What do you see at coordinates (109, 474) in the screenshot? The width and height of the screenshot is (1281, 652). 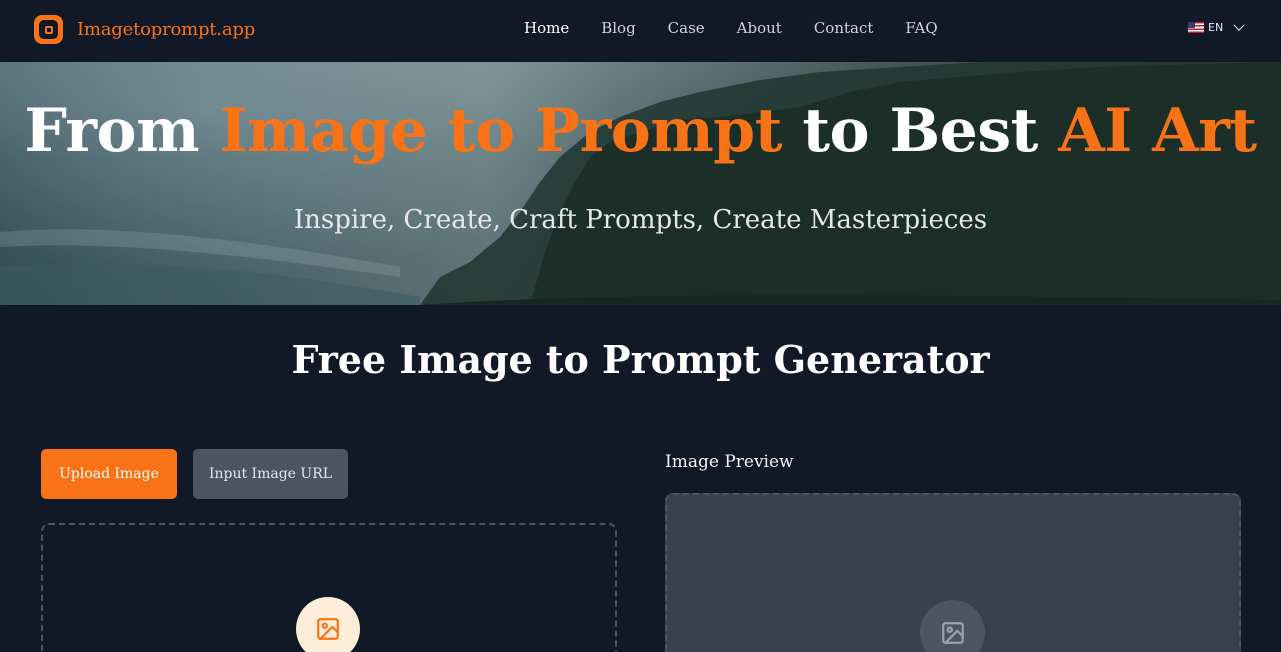 I see `upload-image-button: Upload Image` at bounding box center [109, 474].